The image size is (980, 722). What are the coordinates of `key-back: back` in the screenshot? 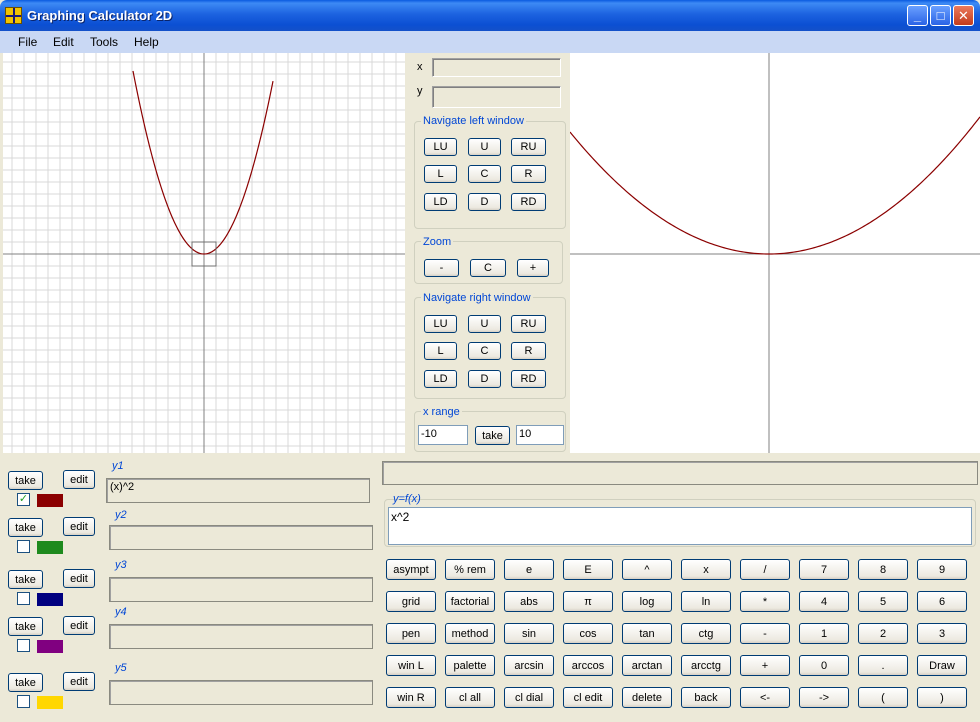 It's located at (706, 697).